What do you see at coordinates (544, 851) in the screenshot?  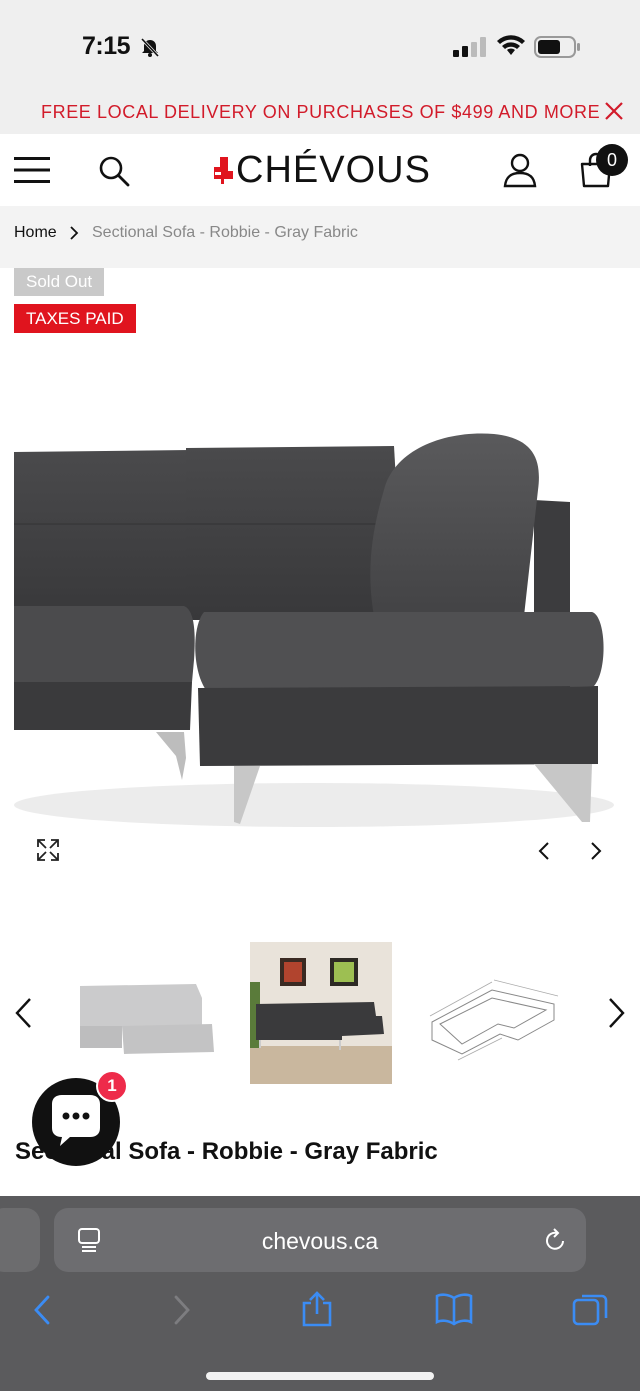 I see `previous-image-icon` at bounding box center [544, 851].